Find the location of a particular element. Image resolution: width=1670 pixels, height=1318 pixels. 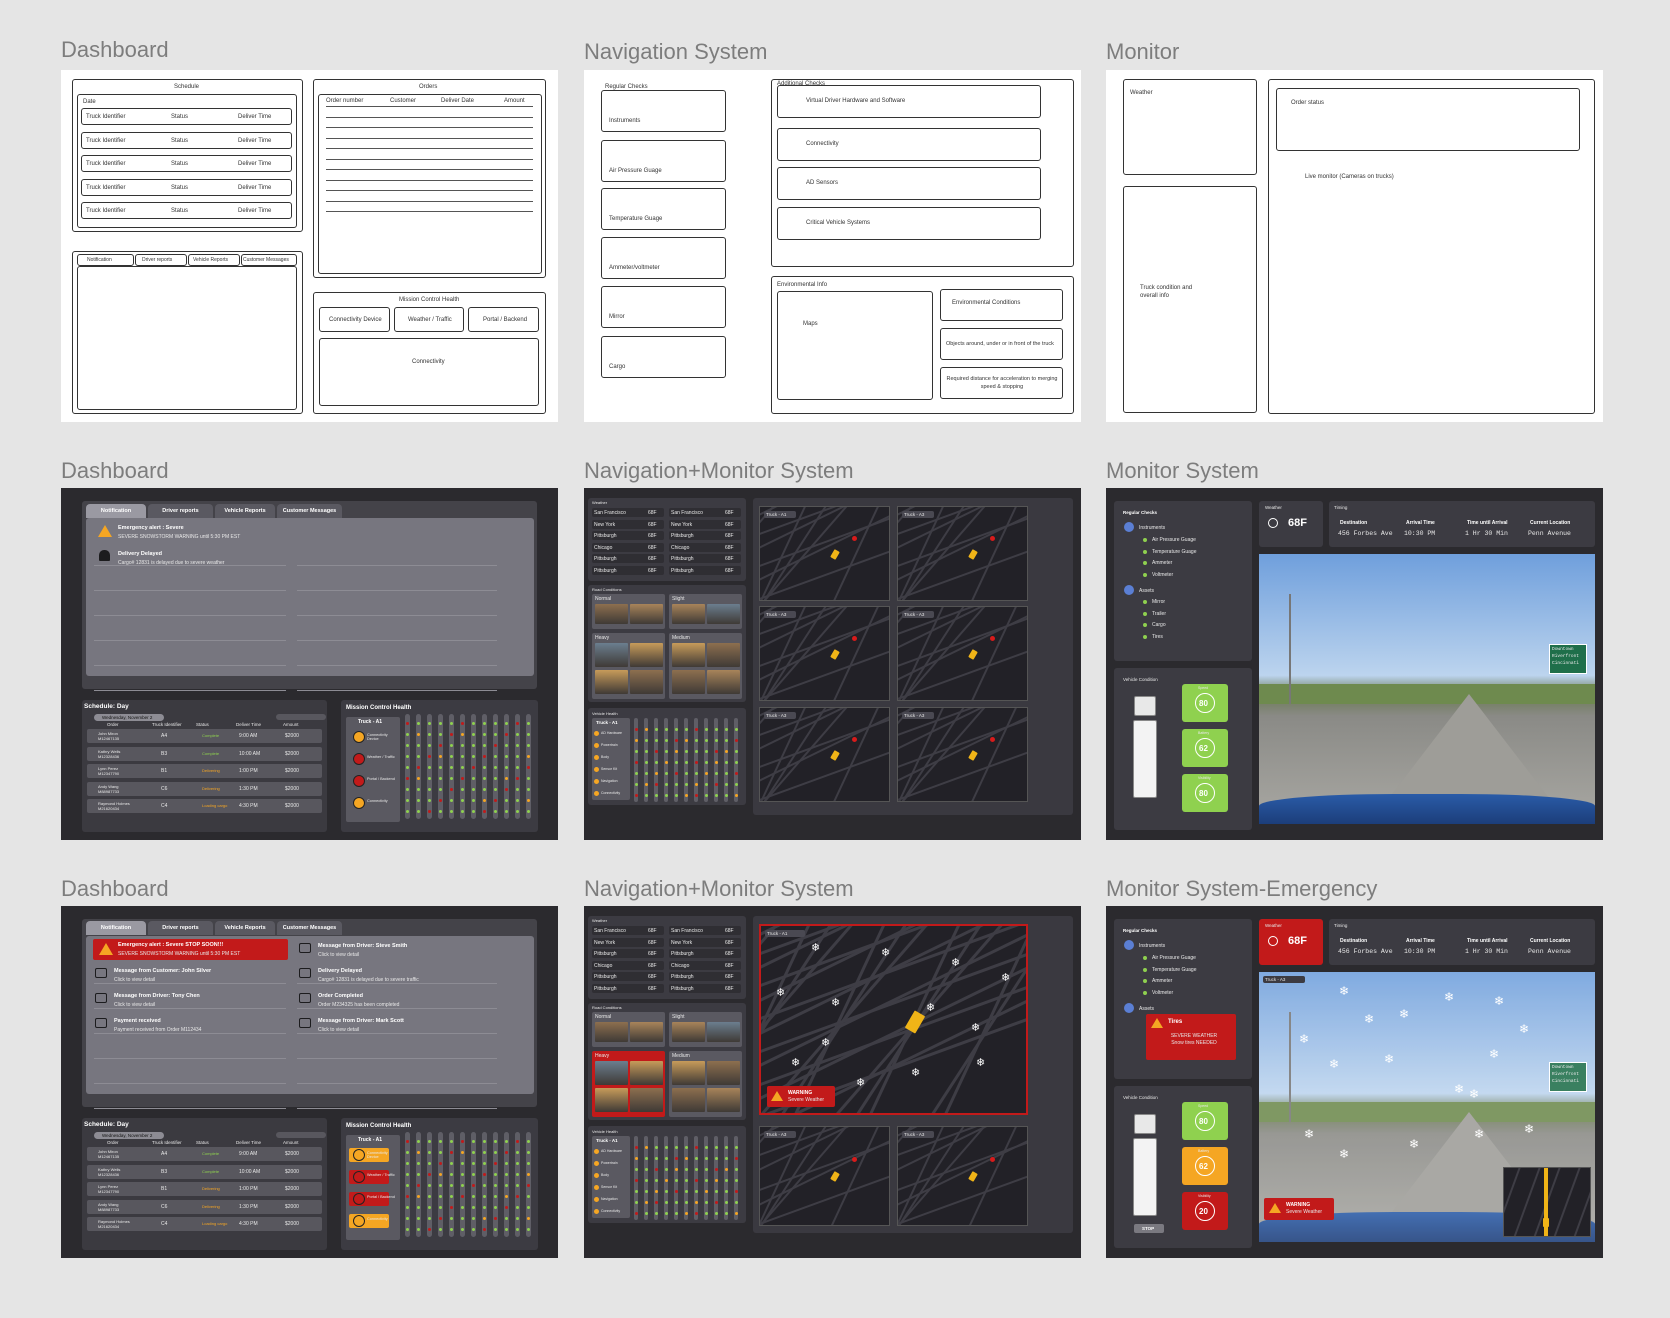

message-title: Message from Driver: Tony Chen is located at coordinates (157, 996).